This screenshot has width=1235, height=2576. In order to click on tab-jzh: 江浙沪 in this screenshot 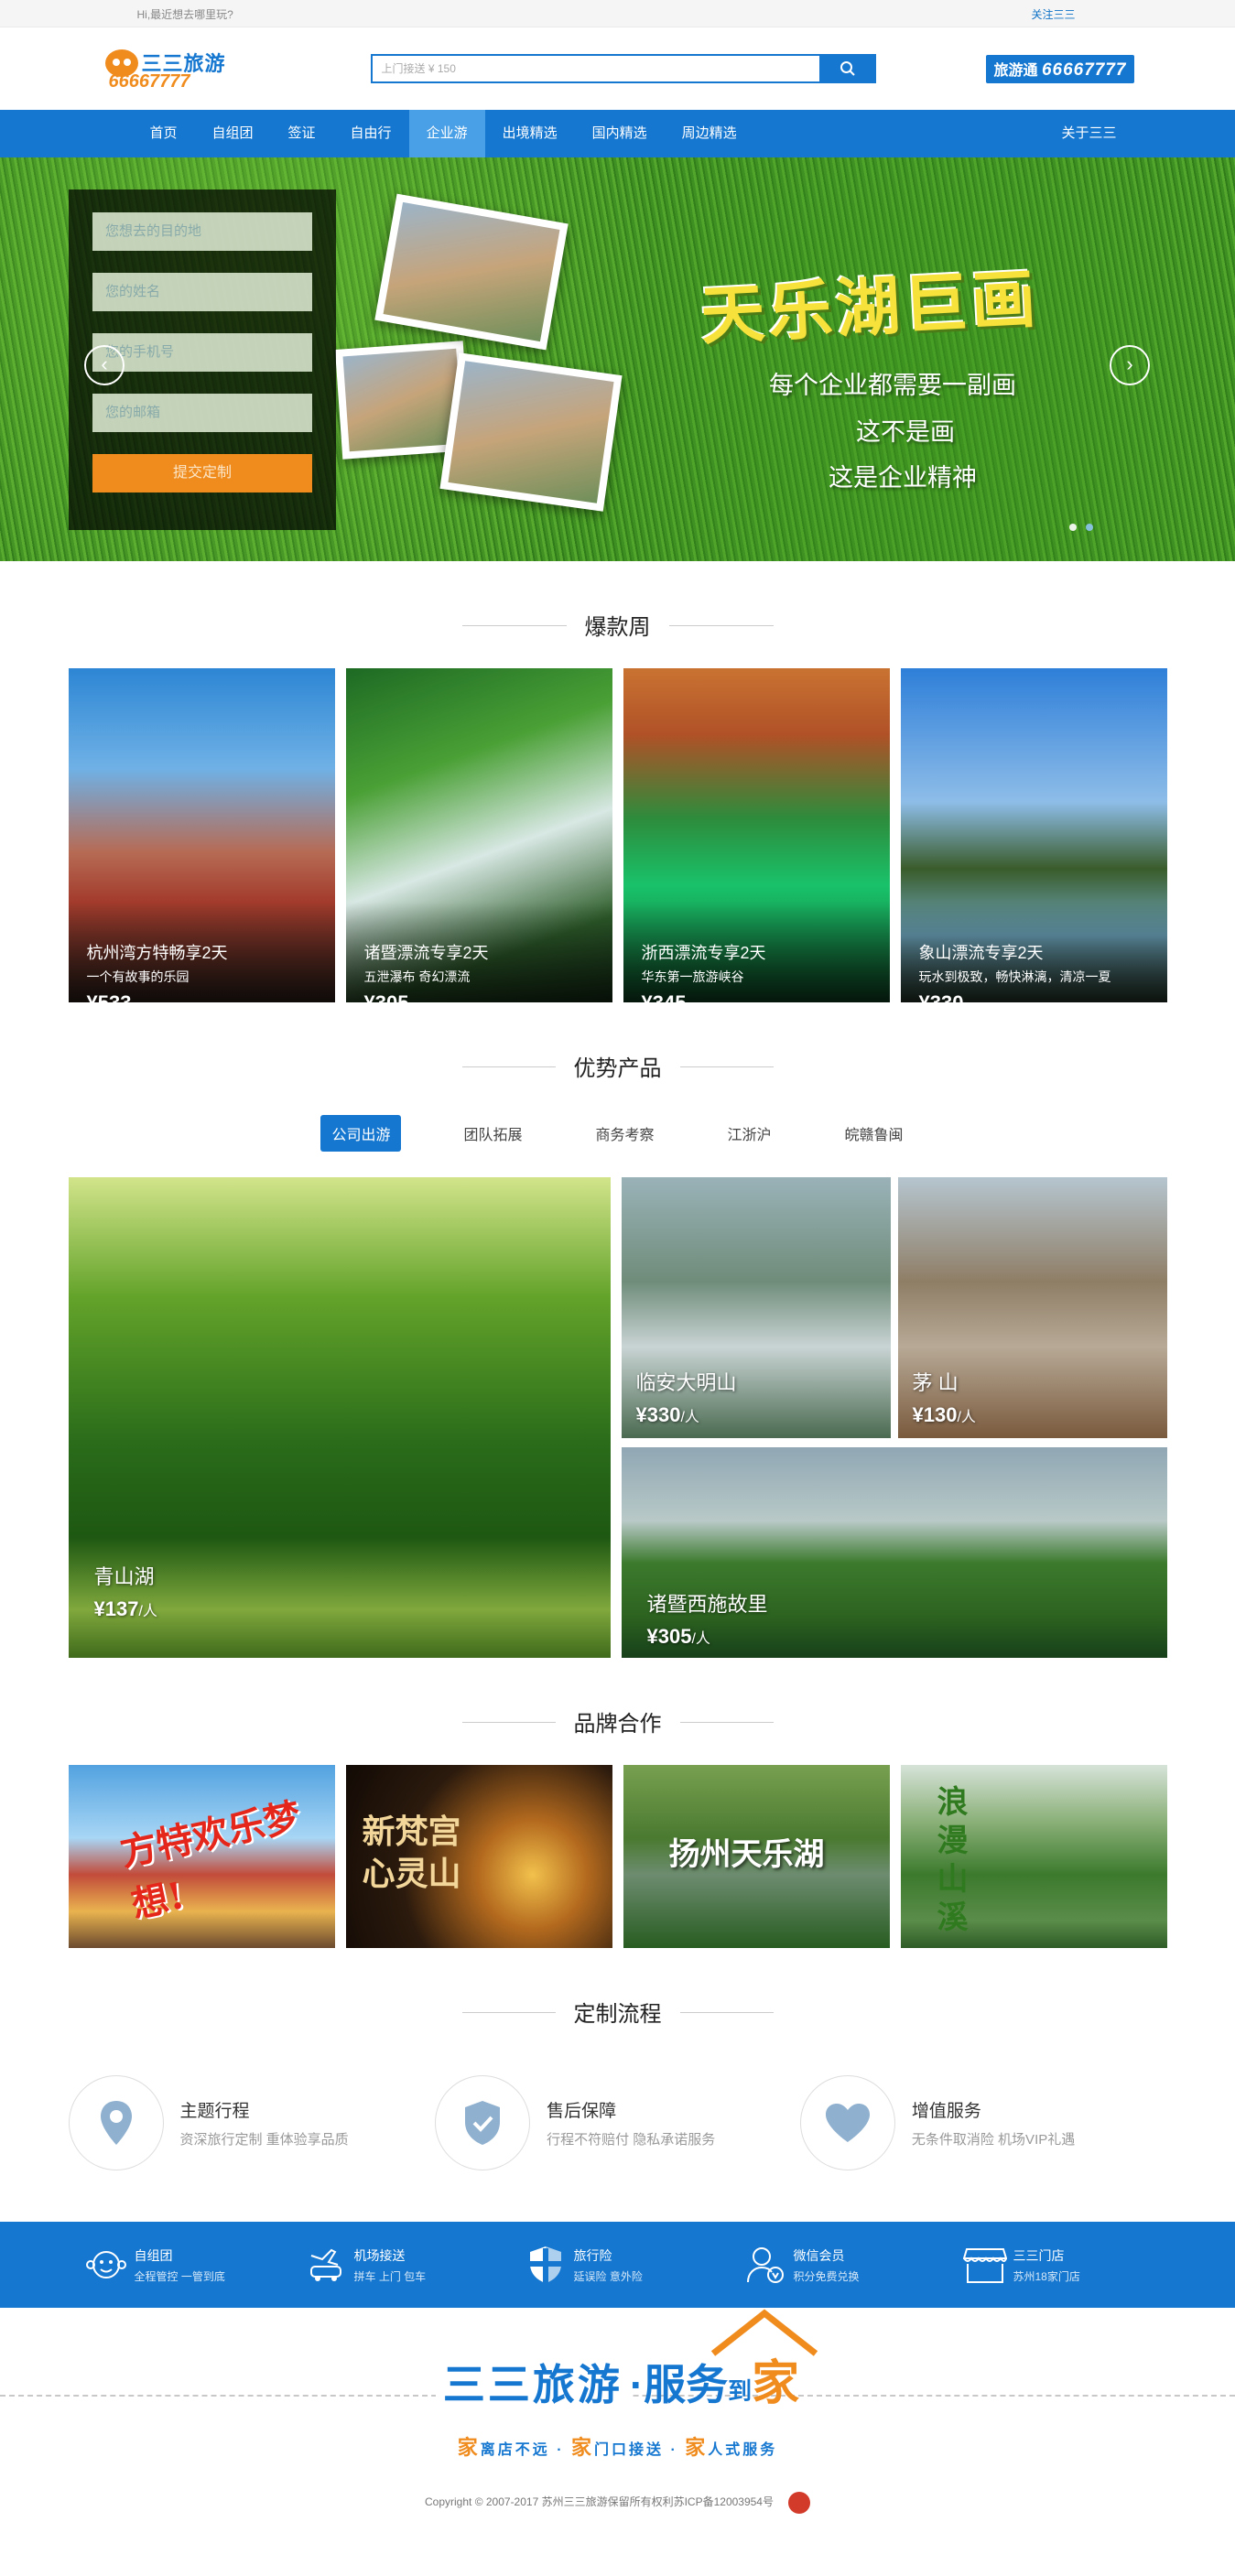, I will do `click(750, 1134)`.